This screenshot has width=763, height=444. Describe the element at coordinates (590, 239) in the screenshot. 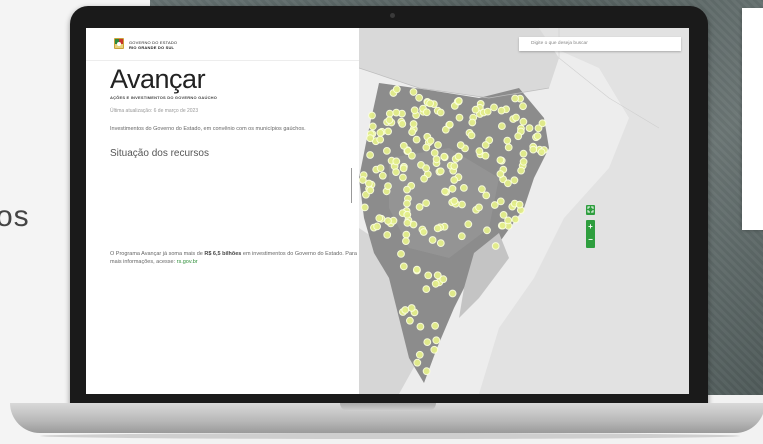

I see `zoom-out-button: −` at that location.